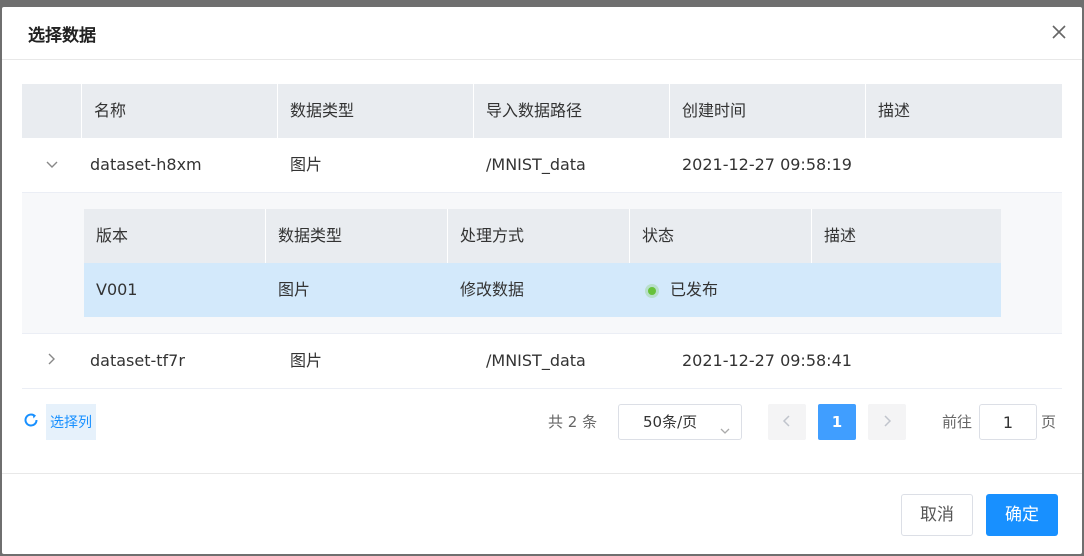  Describe the element at coordinates (146, 164) in the screenshot. I see `row-name: dataset-h8xm` at that location.